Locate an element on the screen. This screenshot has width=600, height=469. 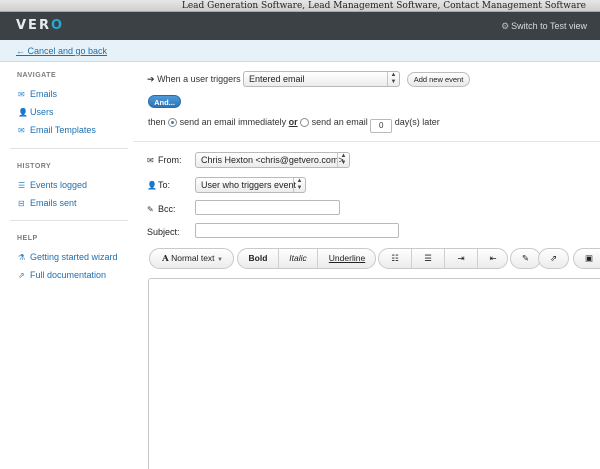
underline-button: Underline is located at coordinates (347, 258).